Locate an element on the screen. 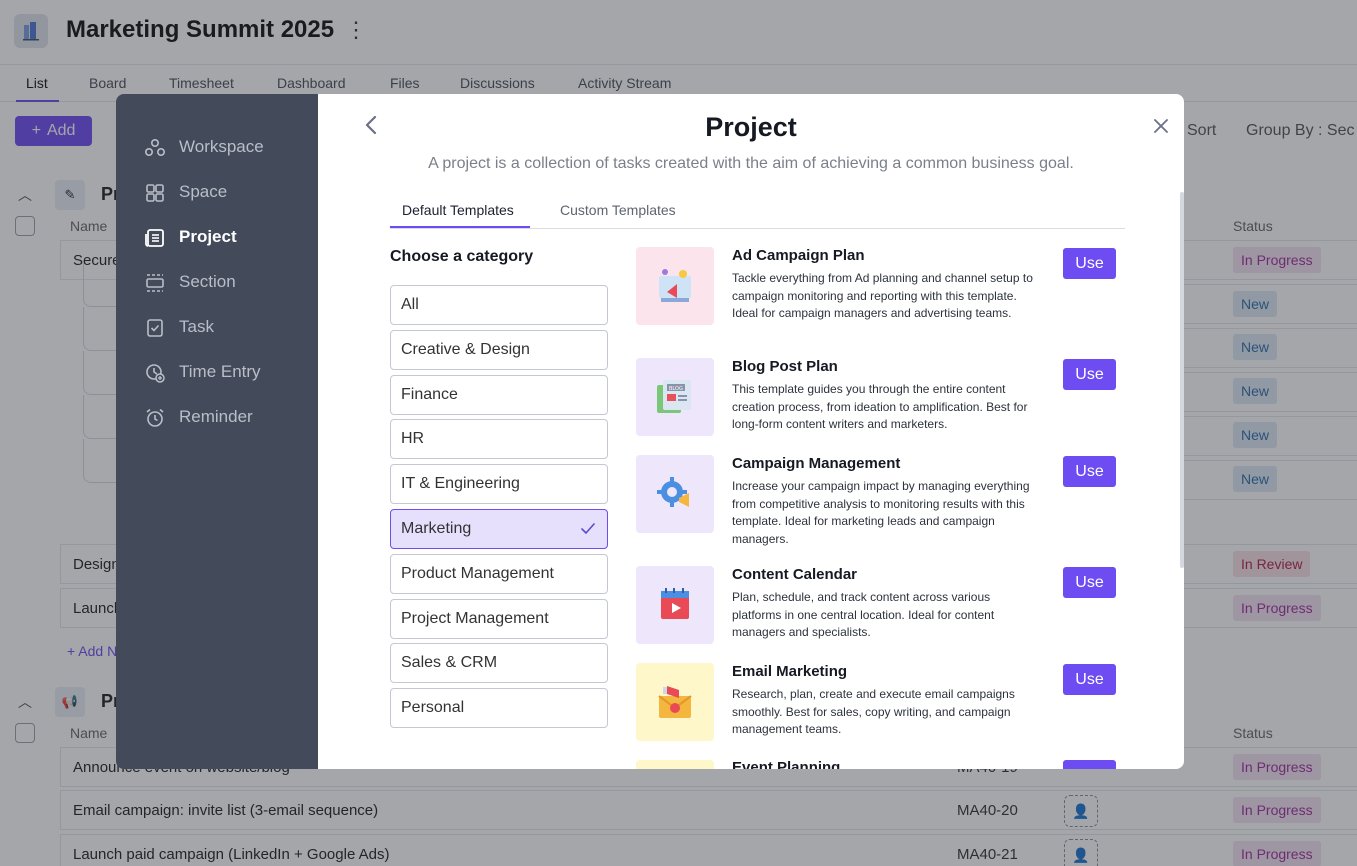  sidebar-item-label: Section is located at coordinates (207, 281).